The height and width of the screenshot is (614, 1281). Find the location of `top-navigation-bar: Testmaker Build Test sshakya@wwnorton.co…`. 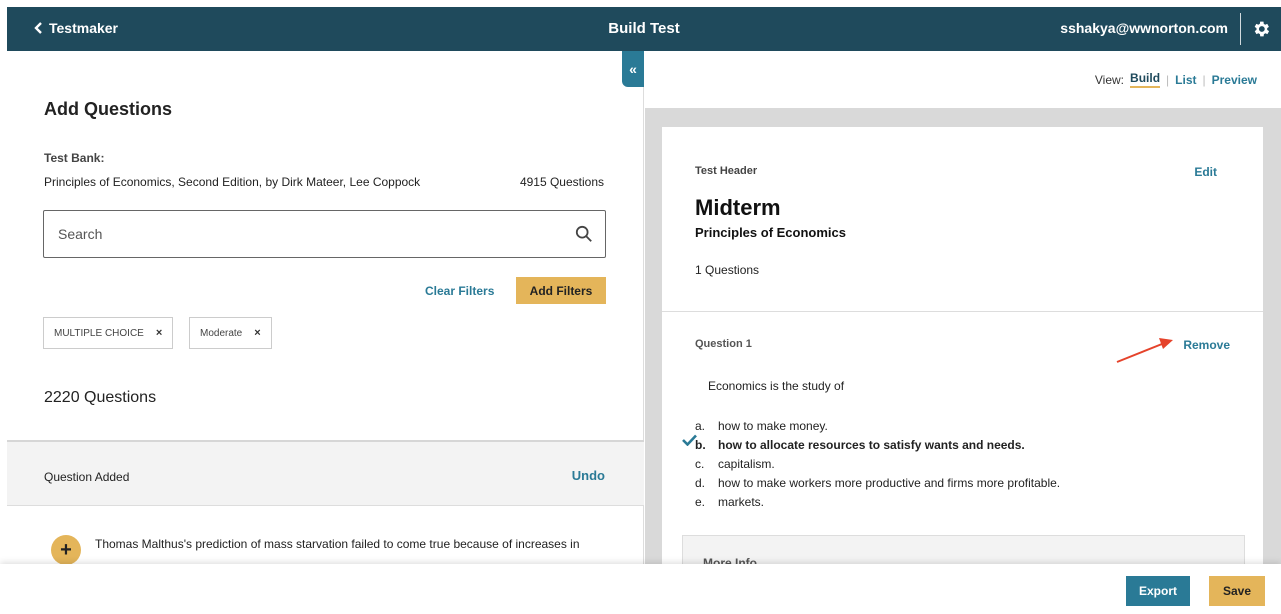

top-navigation-bar: Testmaker Build Test sshakya@wwnorton.co… is located at coordinates (644, 29).